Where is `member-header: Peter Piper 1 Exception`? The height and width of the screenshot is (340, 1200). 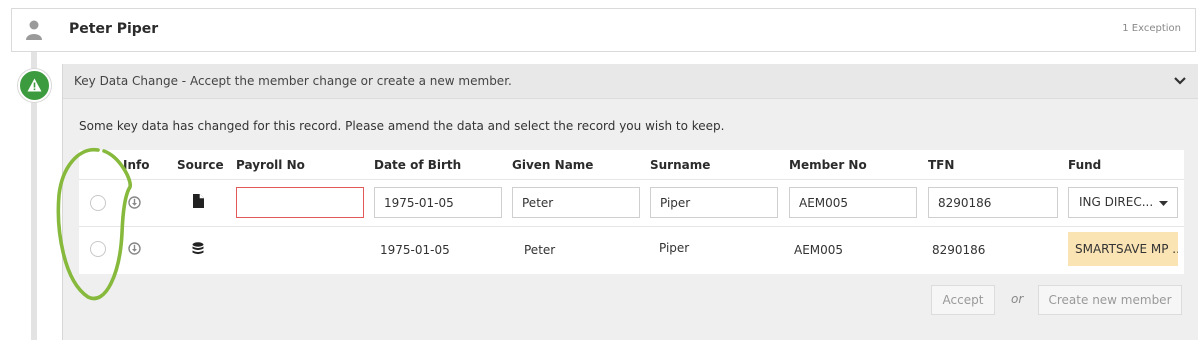
member-header: Peter Piper 1 Exception is located at coordinates (603, 30).